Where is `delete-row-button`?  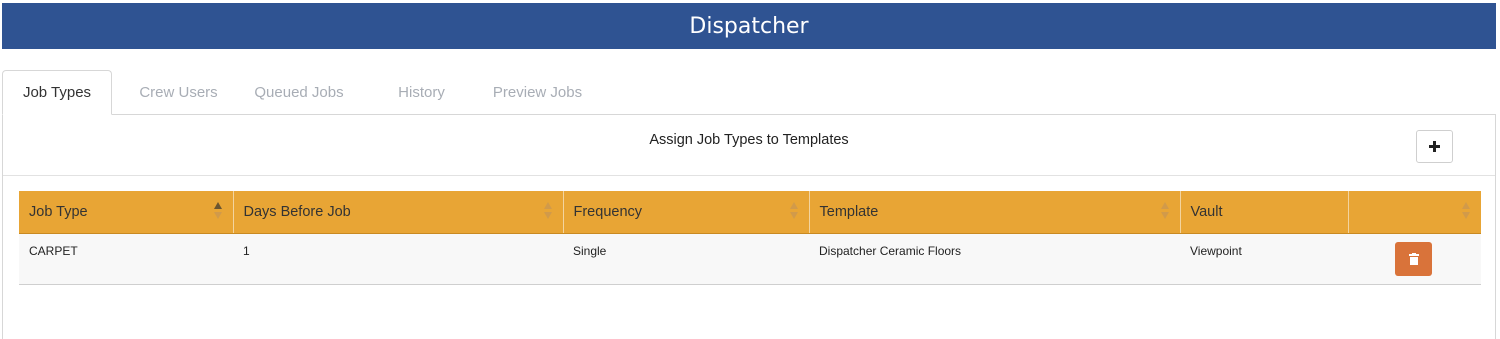 delete-row-button is located at coordinates (1413, 258).